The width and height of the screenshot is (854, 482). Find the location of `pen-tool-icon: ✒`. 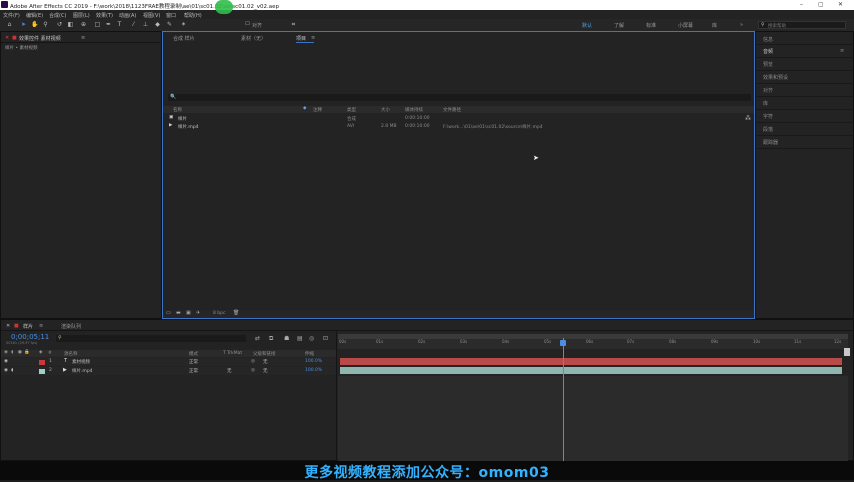

pen-tool-icon: ✒ is located at coordinates (108, 24).